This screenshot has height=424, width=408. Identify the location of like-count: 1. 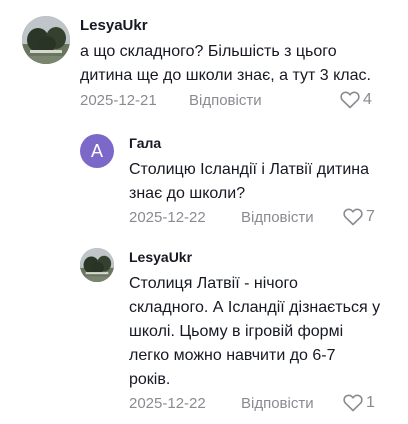
(370, 402).